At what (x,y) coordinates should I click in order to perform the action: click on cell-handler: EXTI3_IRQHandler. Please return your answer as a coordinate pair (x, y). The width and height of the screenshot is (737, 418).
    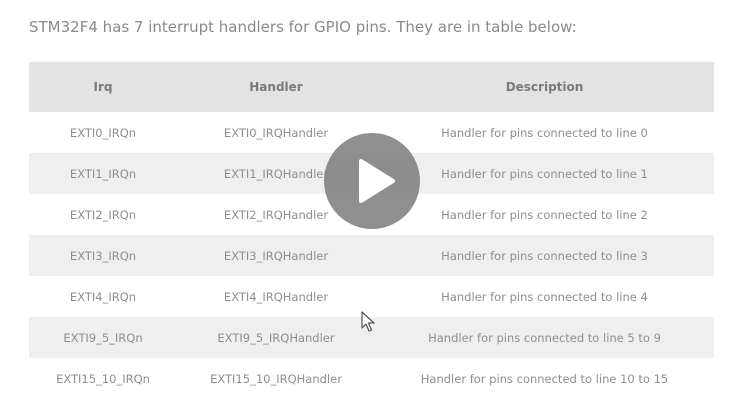
    Looking at the image, I should click on (276, 255).